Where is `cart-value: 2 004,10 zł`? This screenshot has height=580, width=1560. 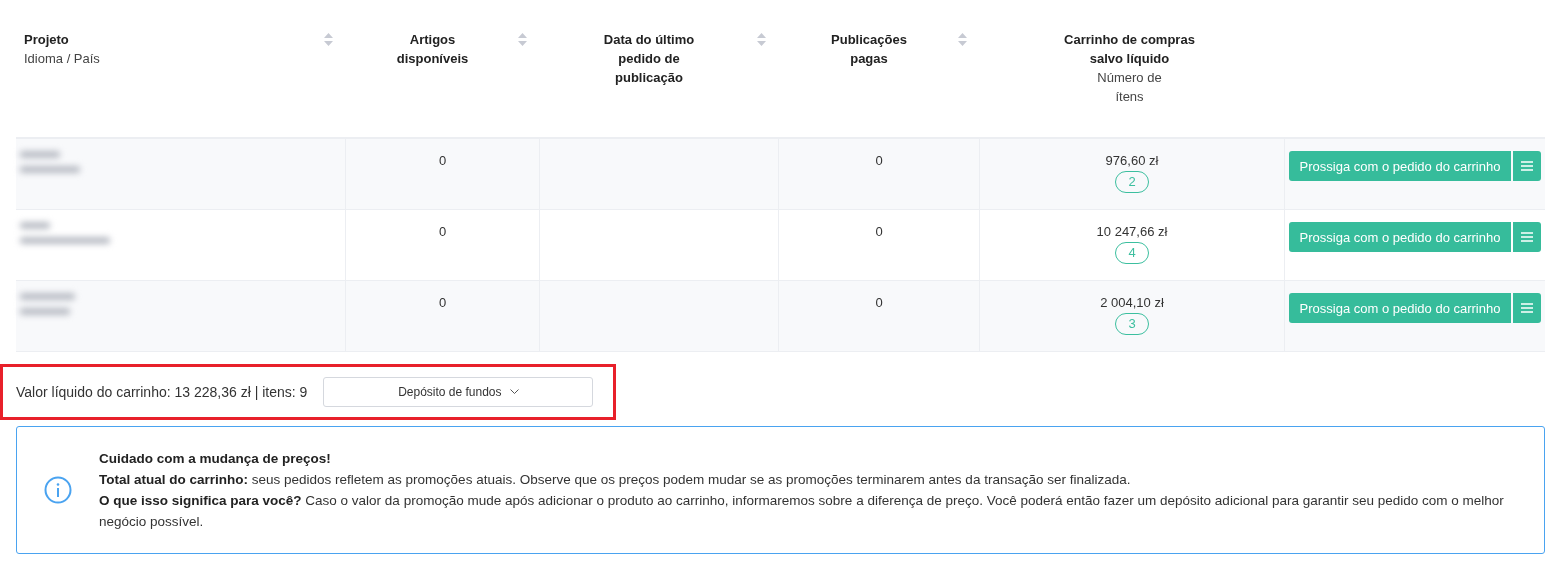
cart-value: 2 004,10 zł is located at coordinates (1132, 302).